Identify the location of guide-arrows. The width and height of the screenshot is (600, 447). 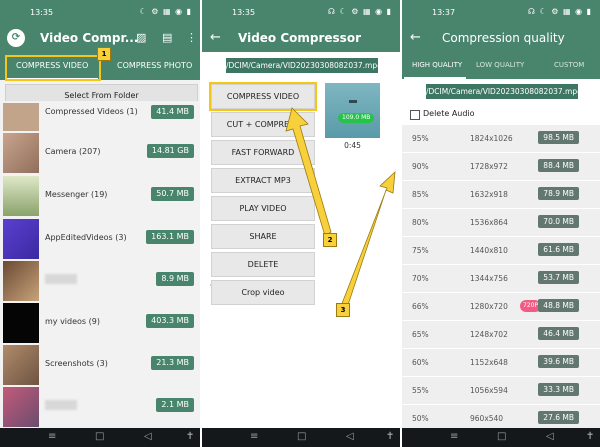
(340, 208).